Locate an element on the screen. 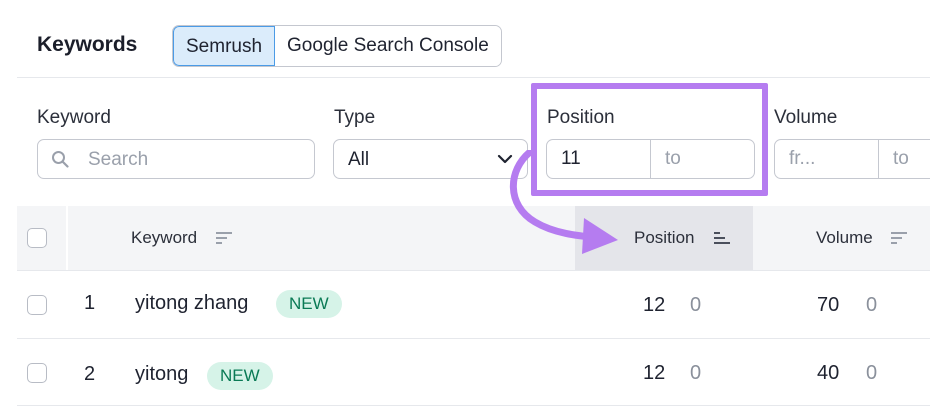 The height and width of the screenshot is (407, 930). divider is located at coordinates (473, 77).